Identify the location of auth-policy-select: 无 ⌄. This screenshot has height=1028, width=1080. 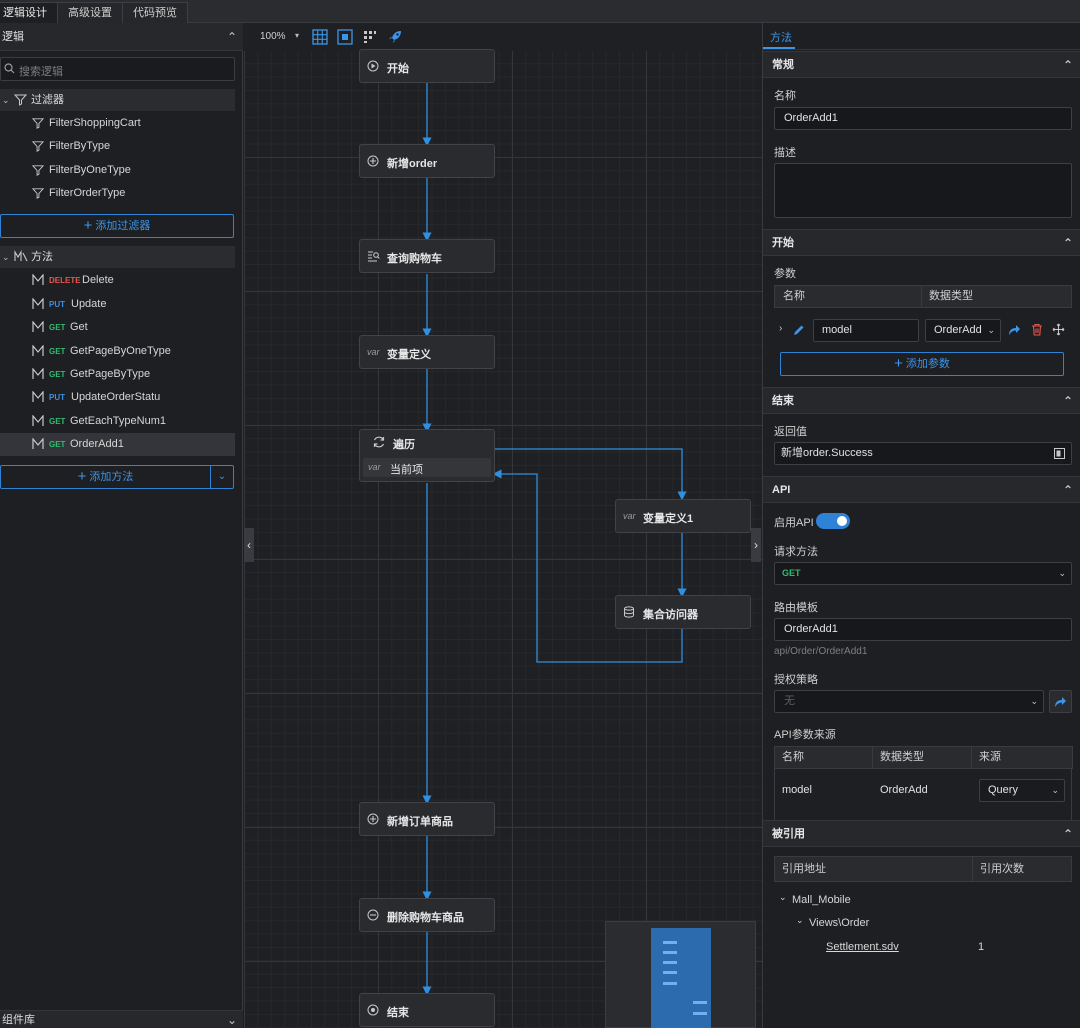
(909, 701).